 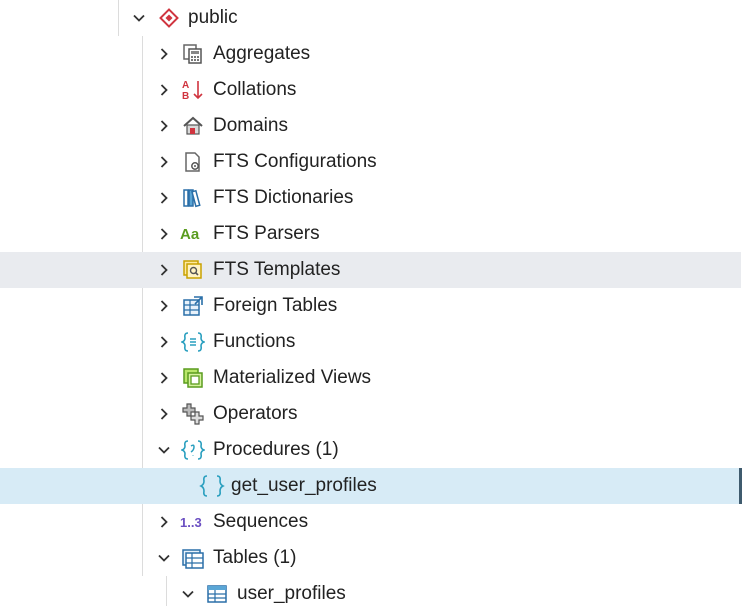 I want to click on tree-node-fts-parsers: Aa FTS Parsers, so click(x=370, y=234).